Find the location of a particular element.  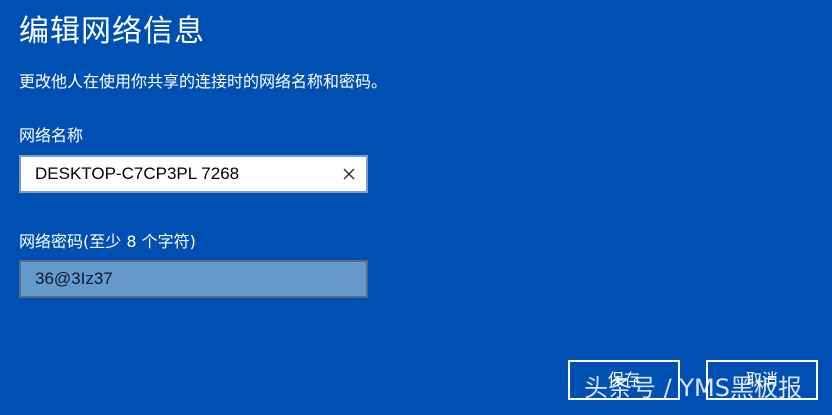

network-password-value: 36@3Iz37 is located at coordinates (74, 278).